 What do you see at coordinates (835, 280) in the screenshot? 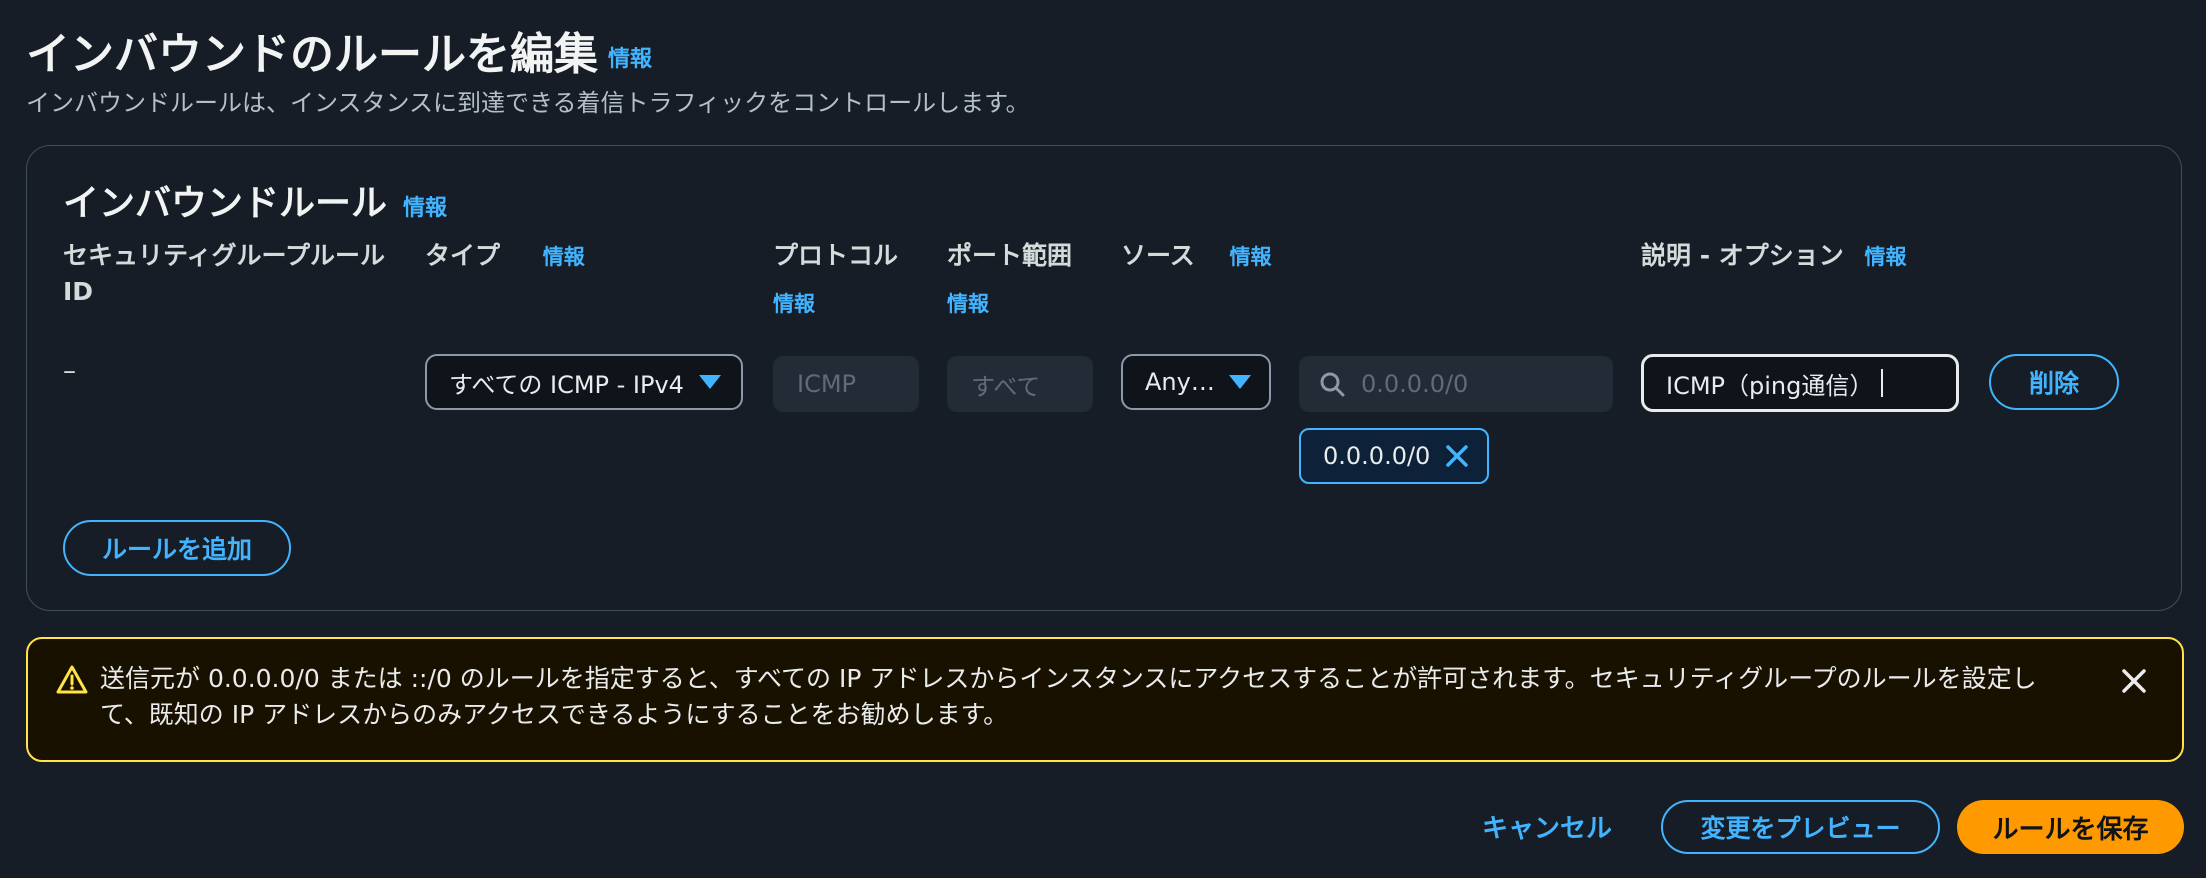
I see `col-protocol: プロトコル 情報` at bounding box center [835, 280].